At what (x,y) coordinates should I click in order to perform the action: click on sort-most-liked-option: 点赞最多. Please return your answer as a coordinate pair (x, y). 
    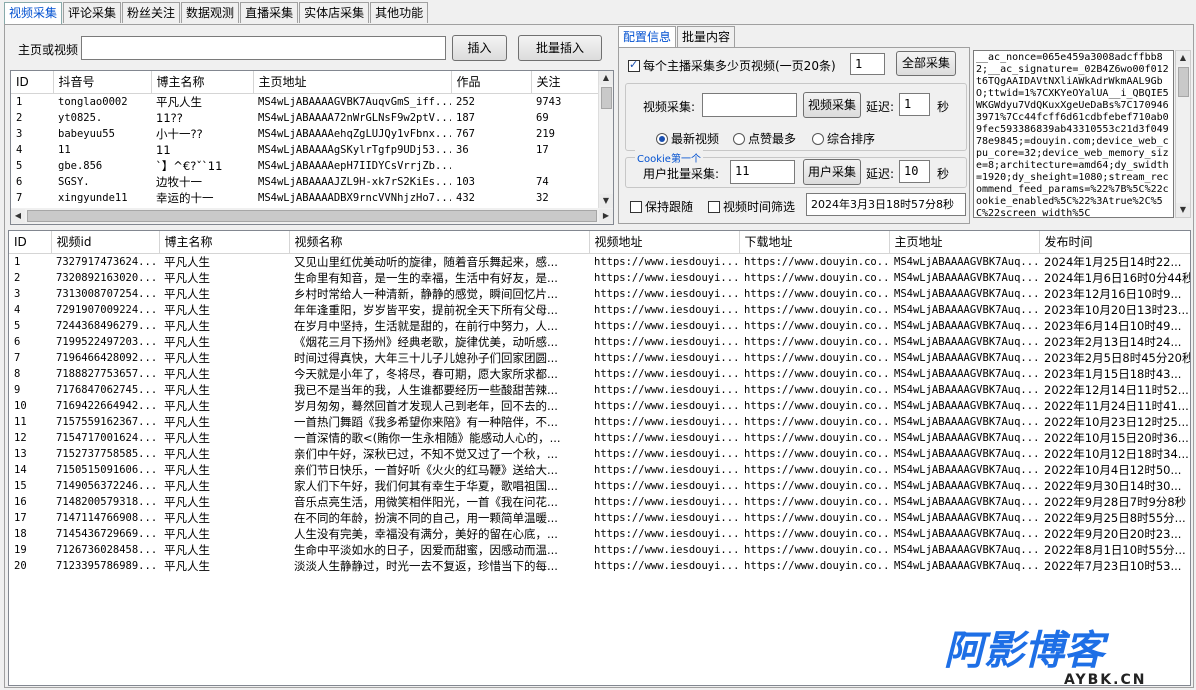
    Looking at the image, I should click on (764, 138).